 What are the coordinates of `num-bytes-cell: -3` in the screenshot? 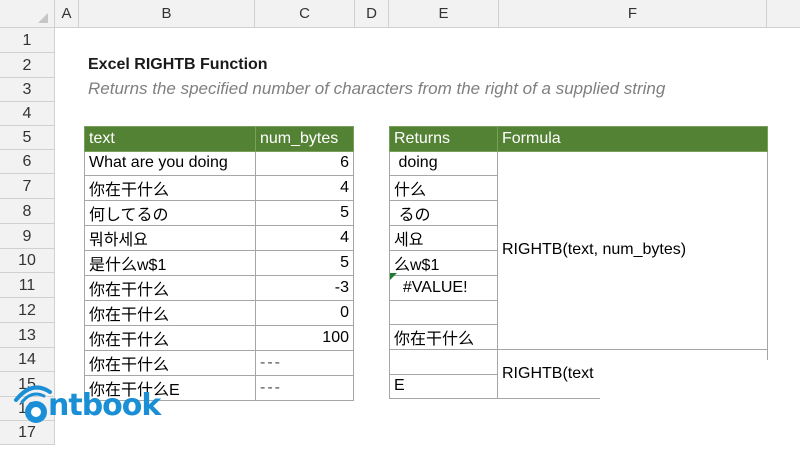 It's located at (304, 288).